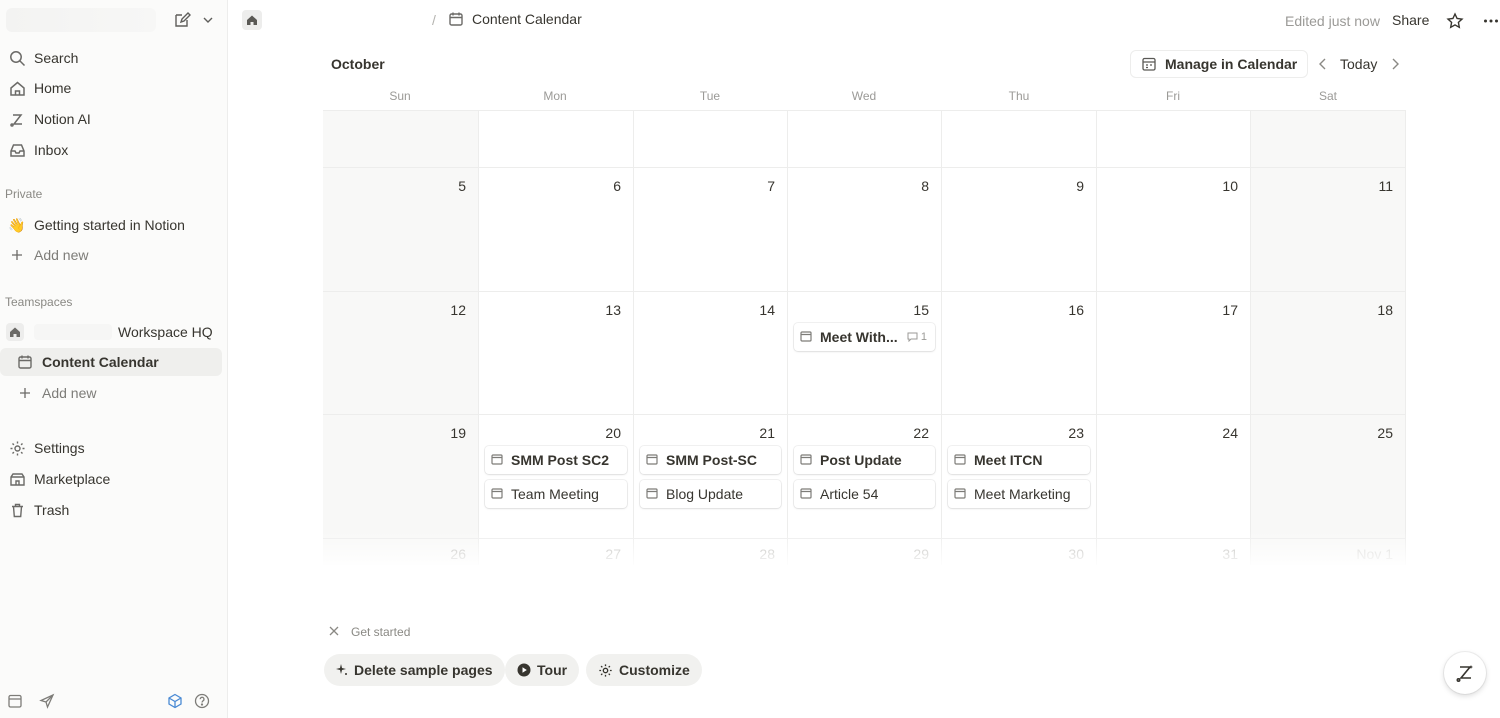 The image size is (1500, 718). I want to click on day-cell: 26, so click(401, 552).